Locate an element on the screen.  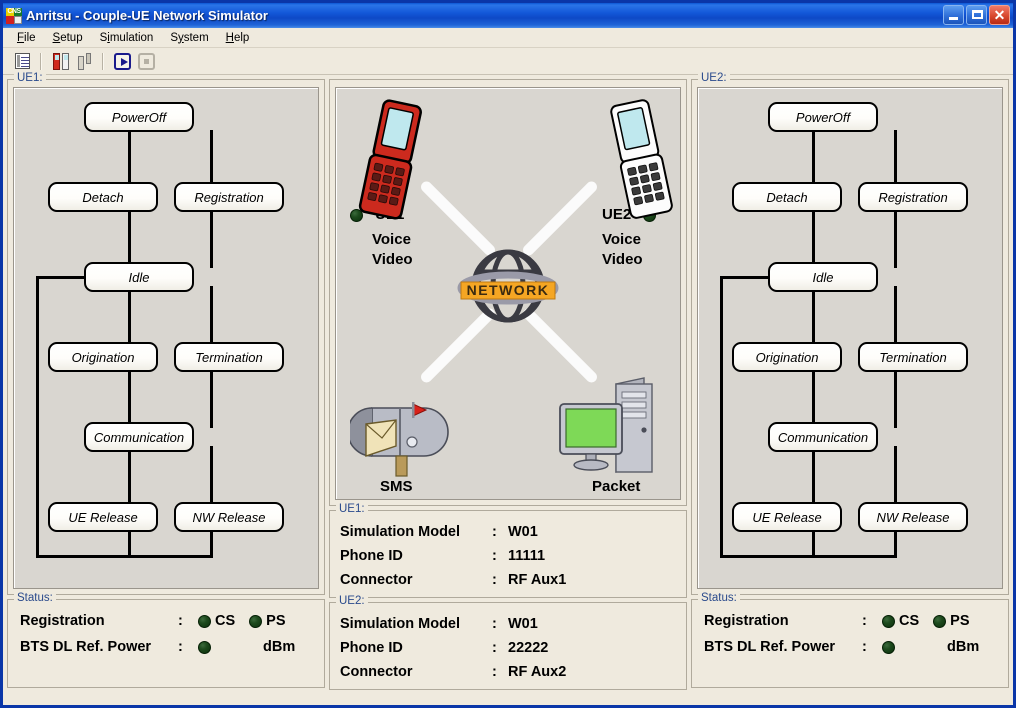
menu-bar: File Setup Simulation System Help is located at coordinates (508, 38).